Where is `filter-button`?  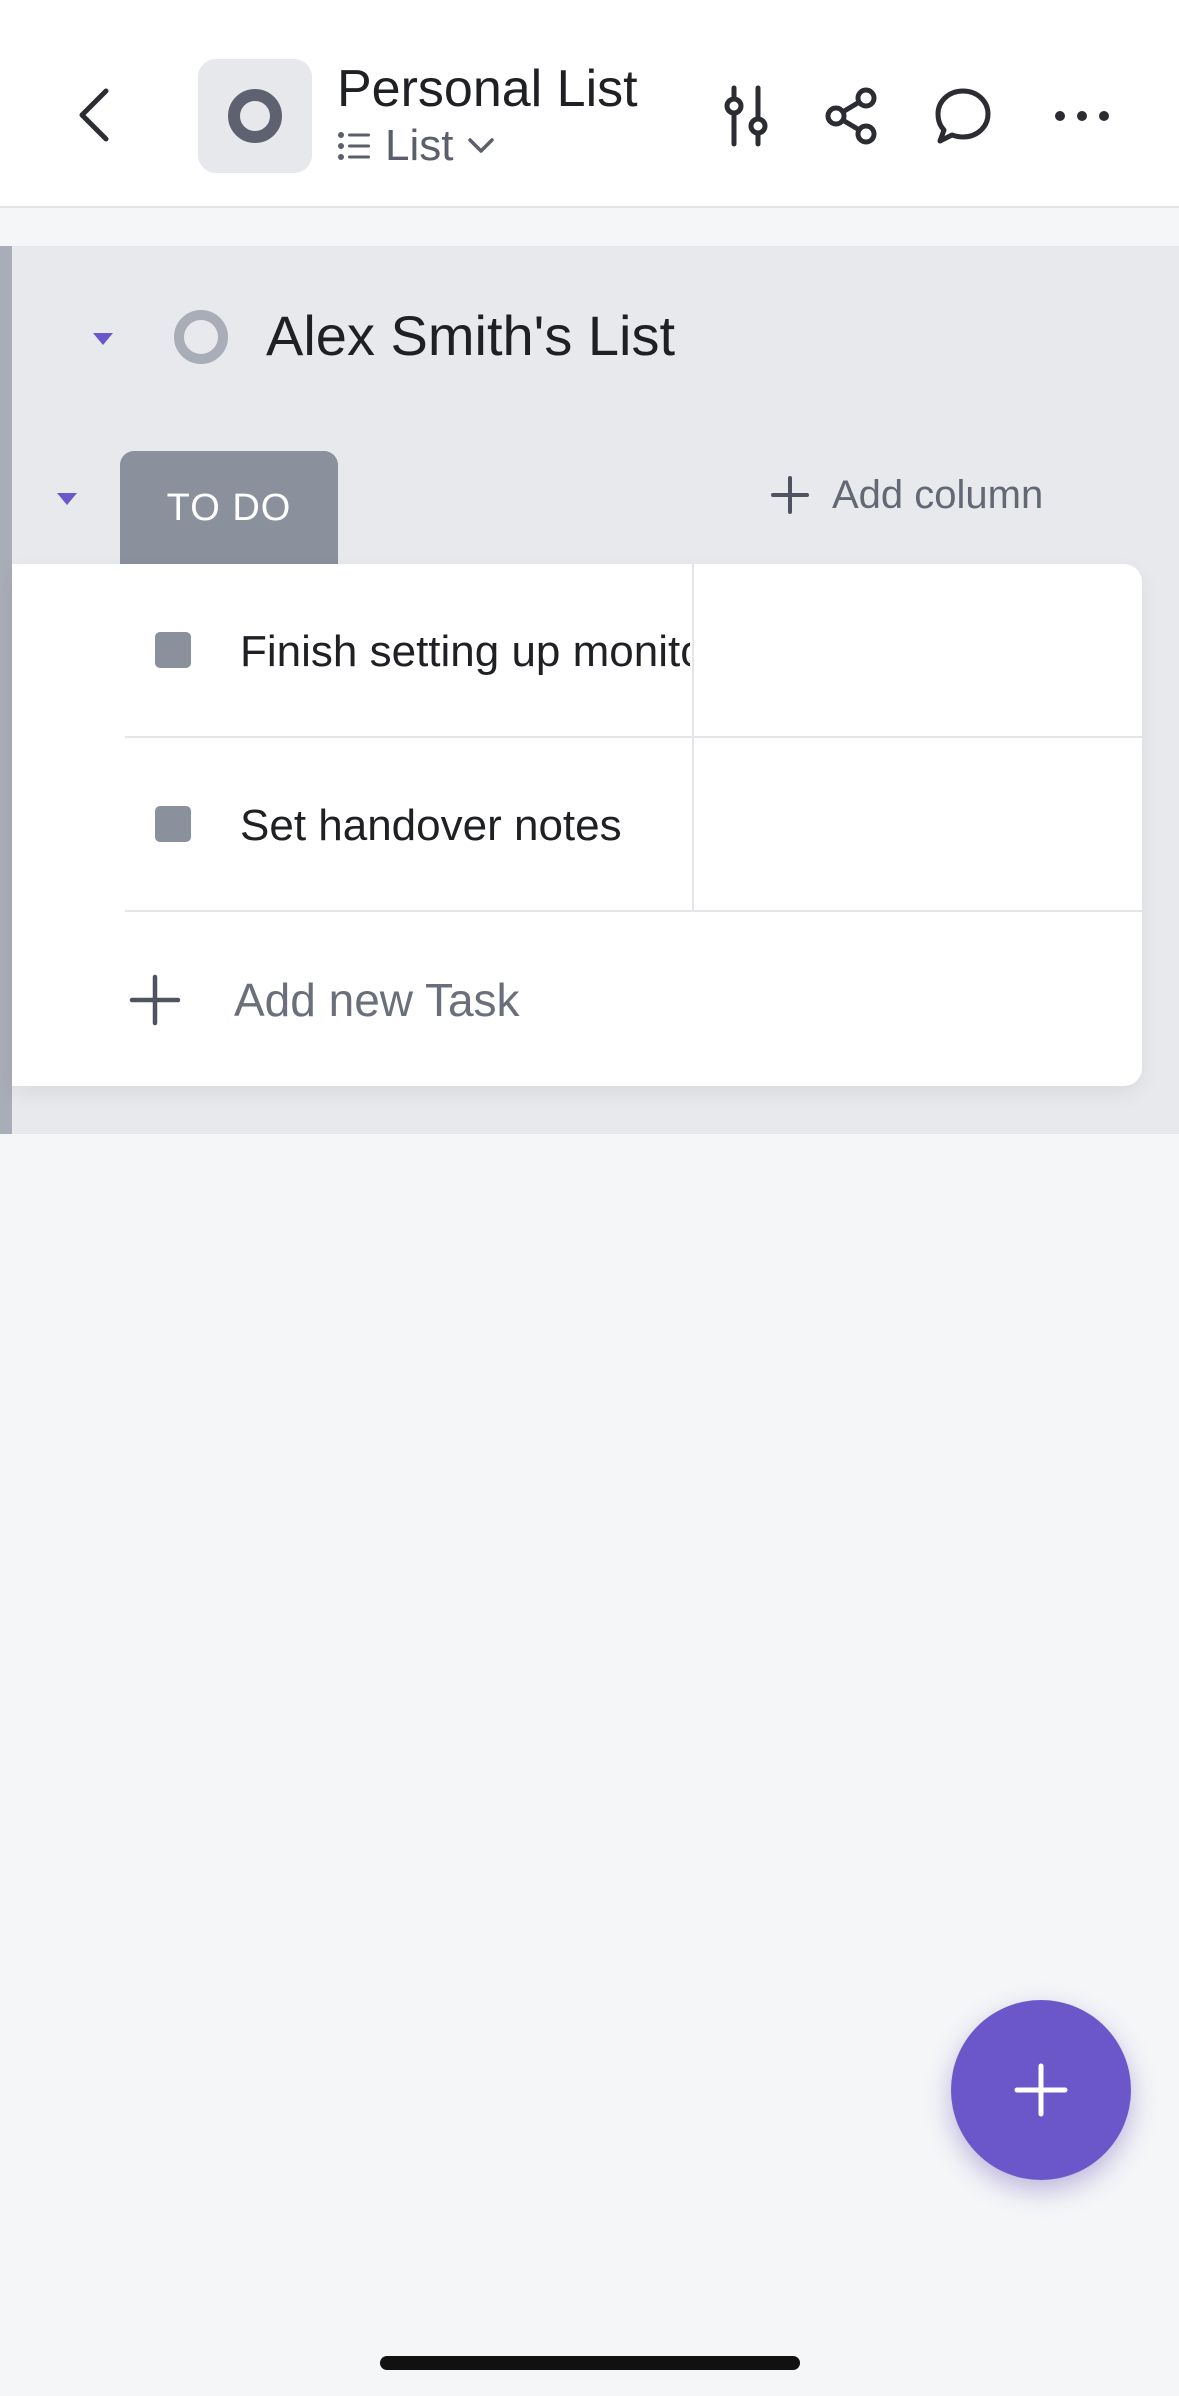 filter-button is located at coordinates (746, 116).